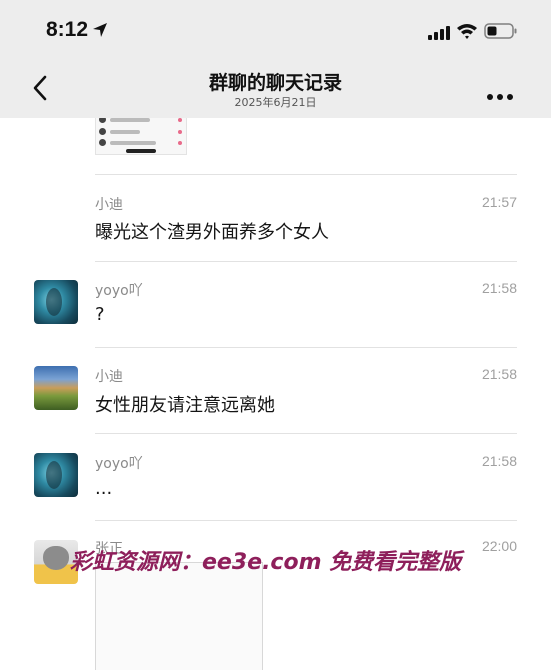 This screenshot has height=670, width=551. I want to click on signal-icon, so click(440, 34).